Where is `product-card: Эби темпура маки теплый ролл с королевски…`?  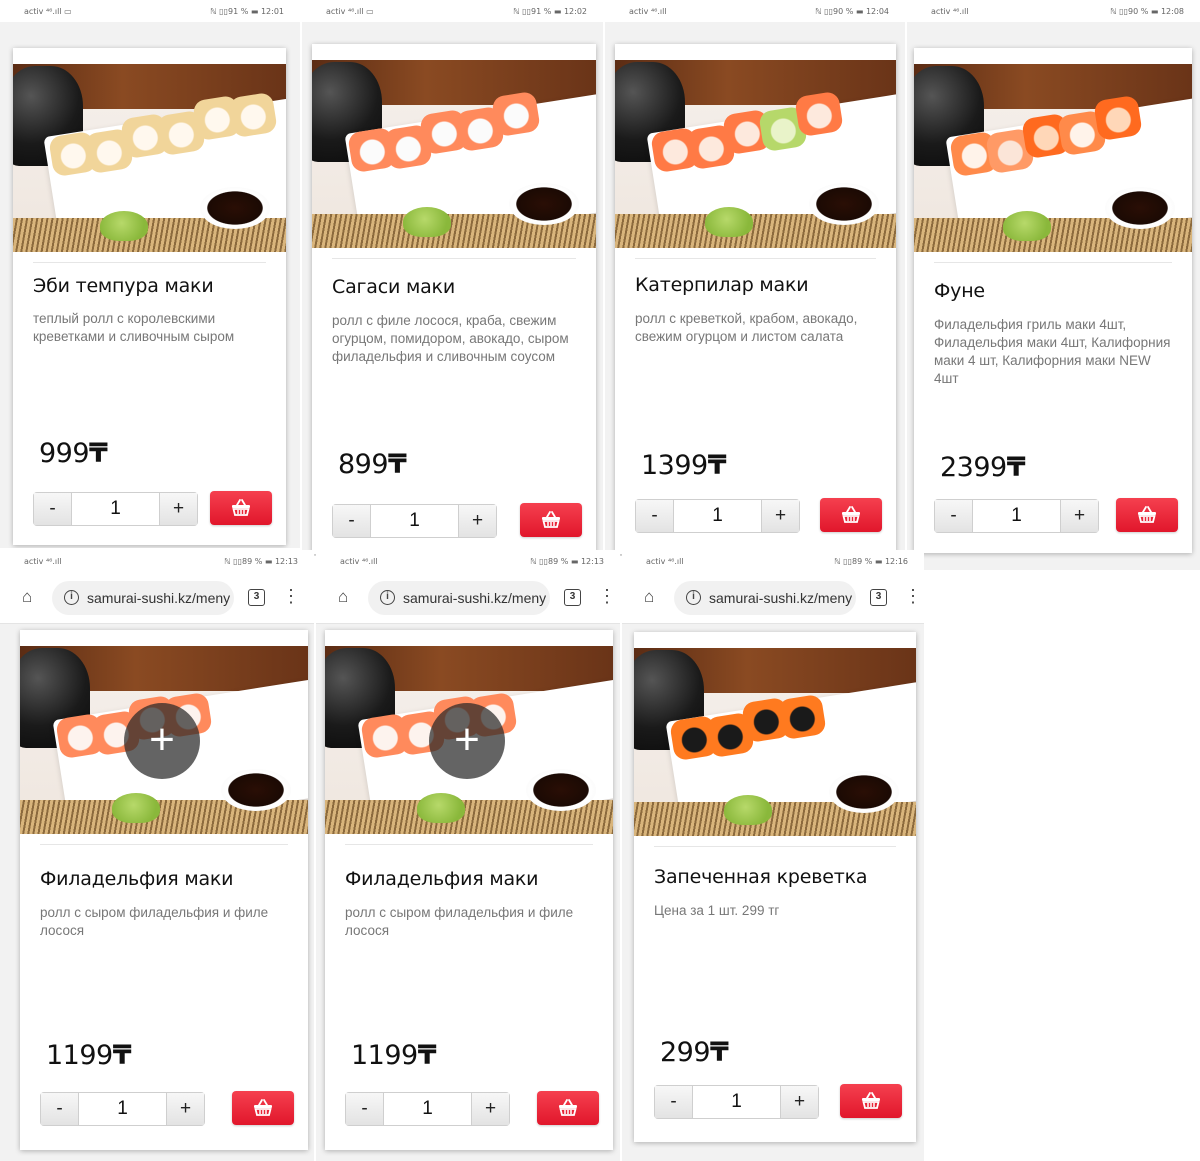 product-card: Эби темпура маки теплый ролл с королевски… is located at coordinates (149, 296).